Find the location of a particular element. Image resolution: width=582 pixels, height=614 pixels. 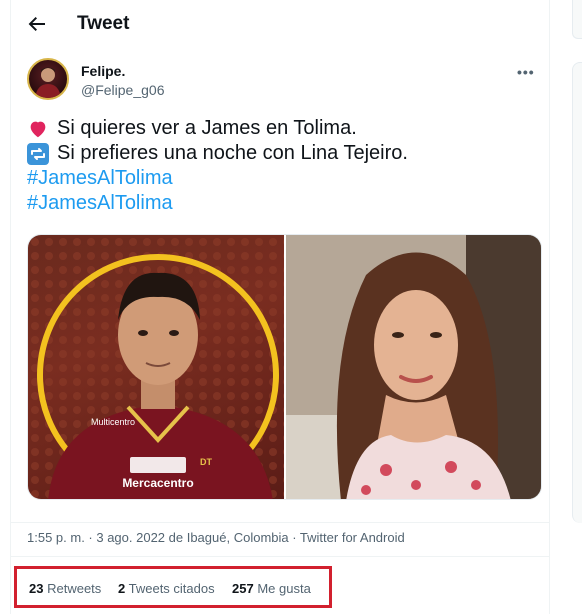

repeat-emoji-icon is located at coordinates (38, 153).